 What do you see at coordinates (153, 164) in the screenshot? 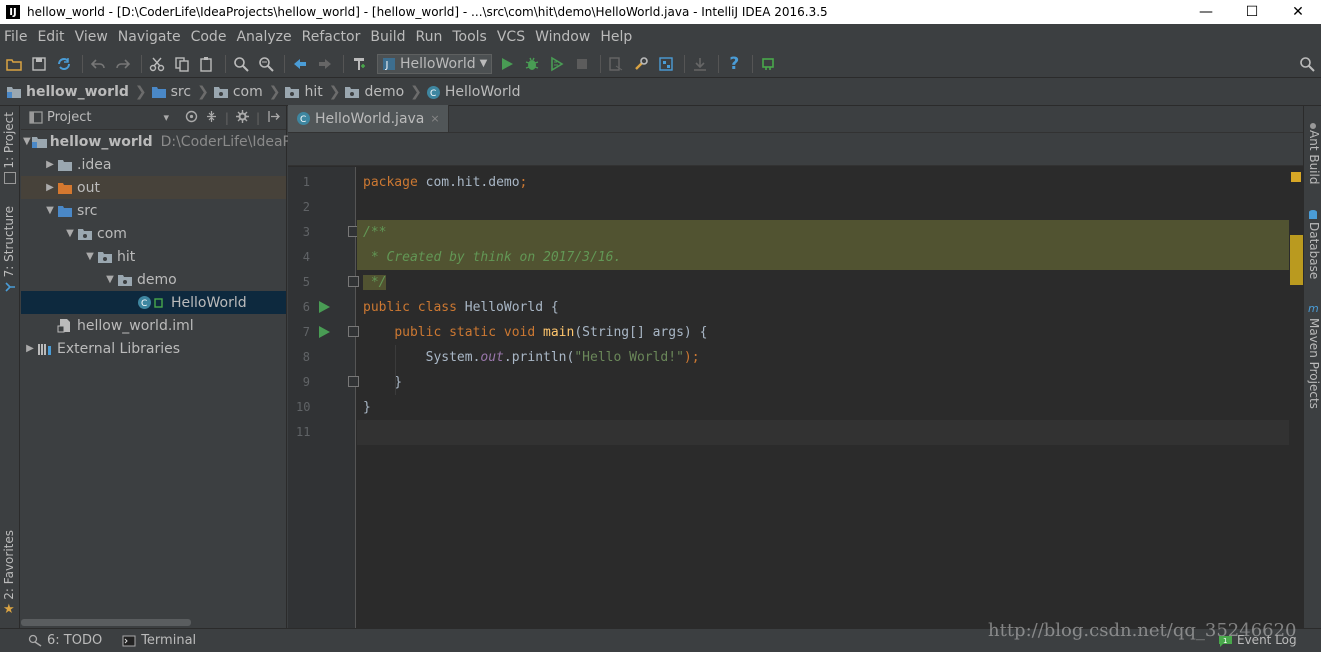
I see `tree-item-idea: ▶ .idea` at bounding box center [153, 164].